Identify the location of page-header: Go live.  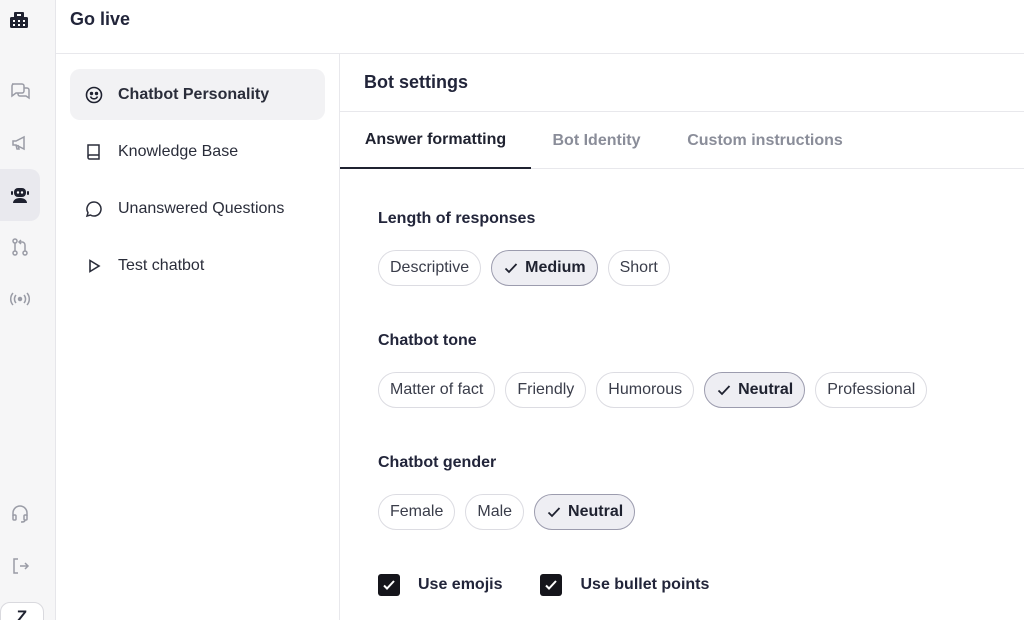
(540, 27).